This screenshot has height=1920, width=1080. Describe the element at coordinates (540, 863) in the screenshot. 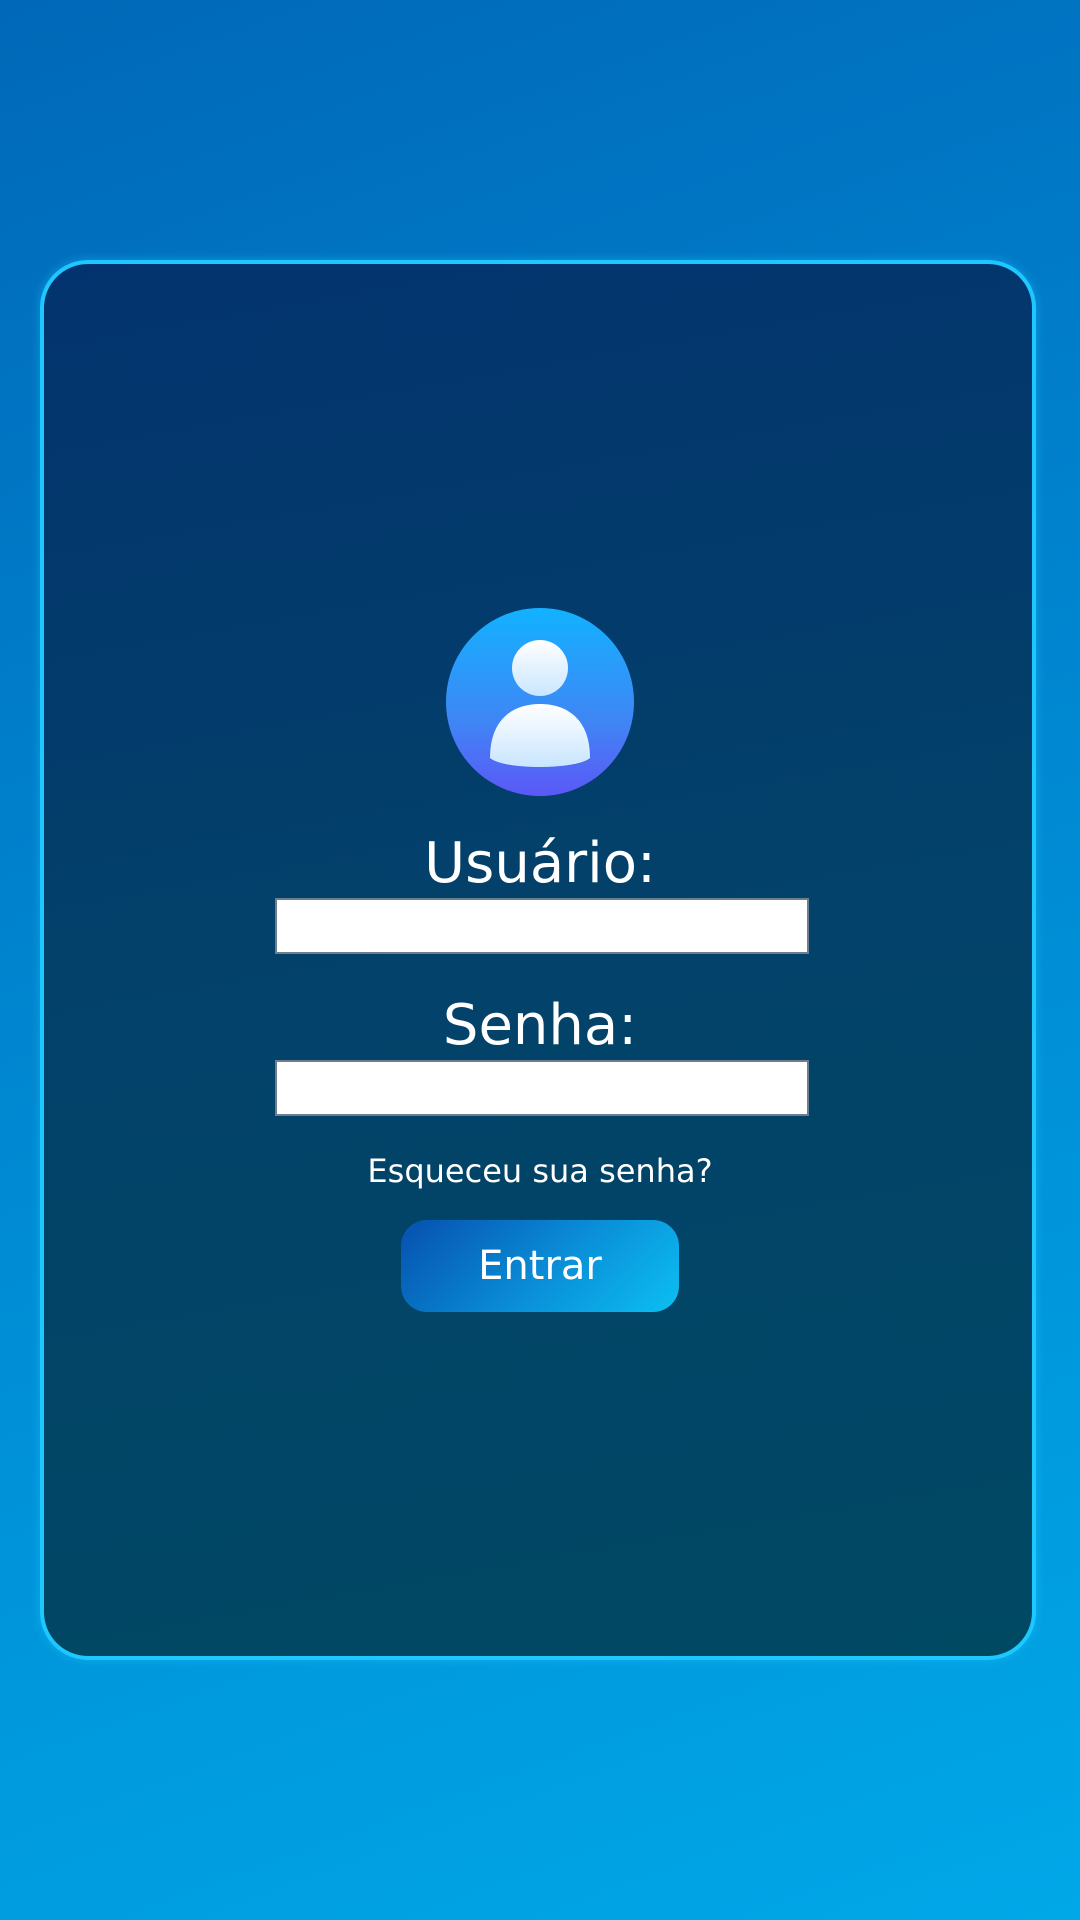

I see `username-label: Usuário:` at that location.